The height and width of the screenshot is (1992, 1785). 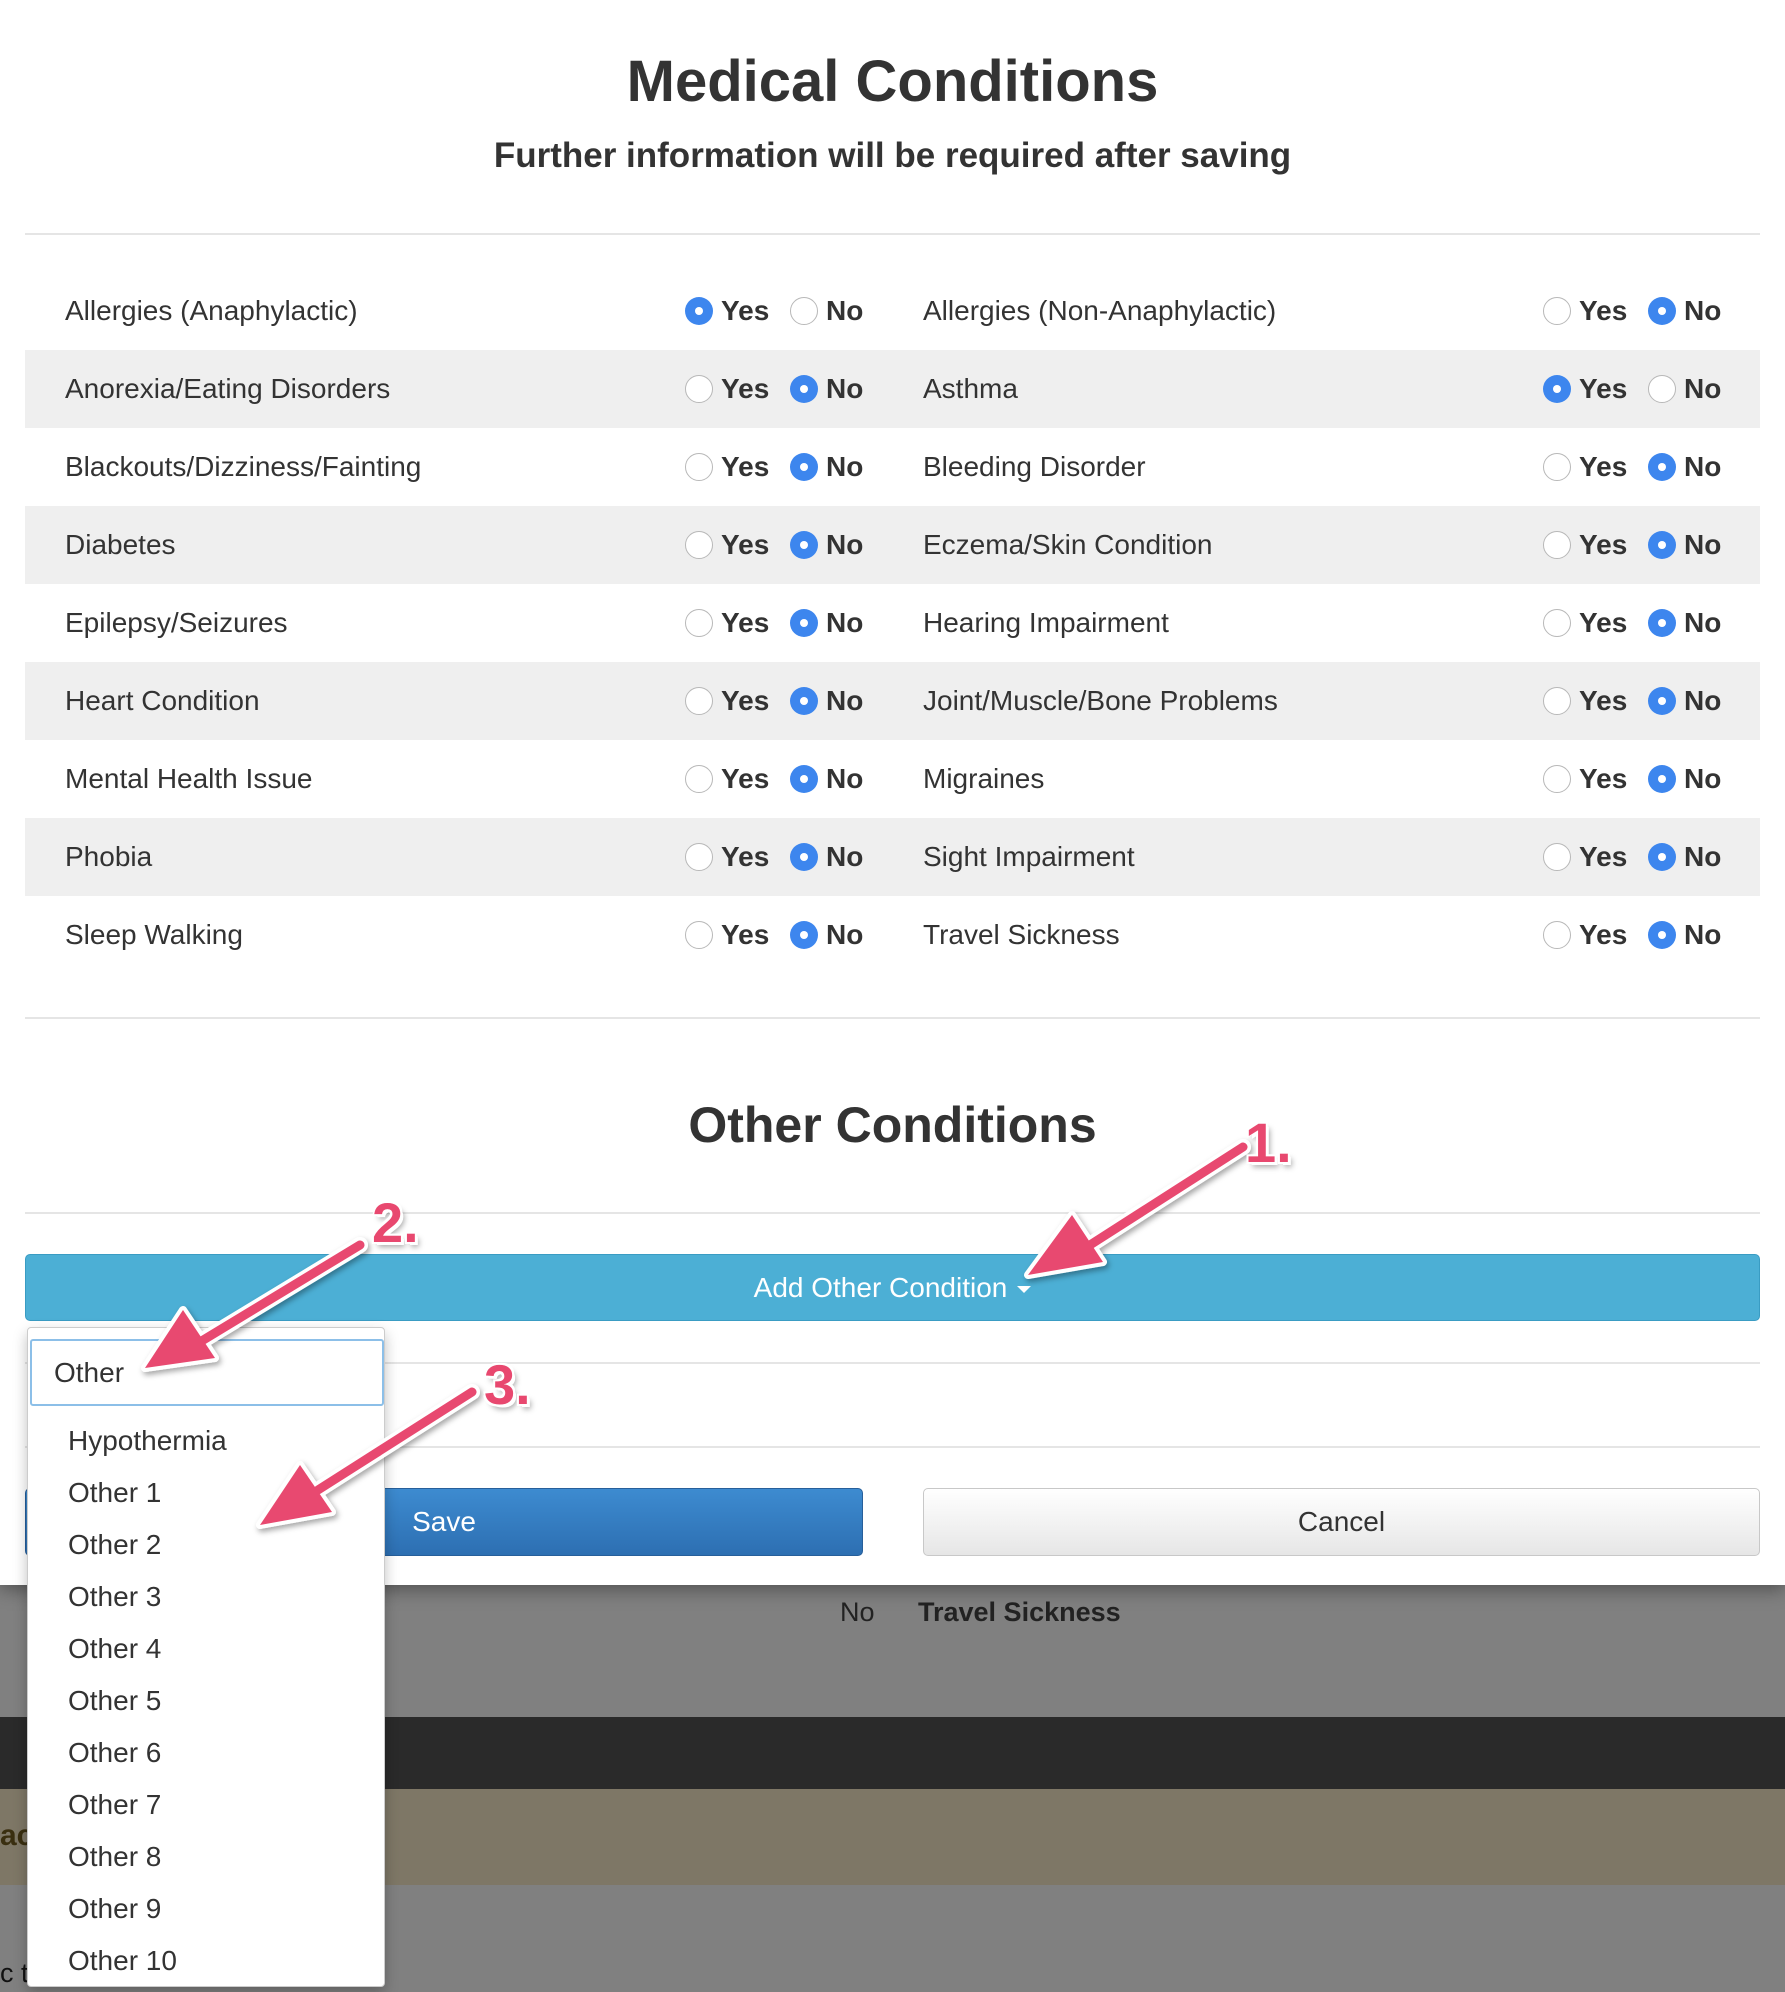 I want to click on dropdown-search-input, so click(x=207, y=1372).